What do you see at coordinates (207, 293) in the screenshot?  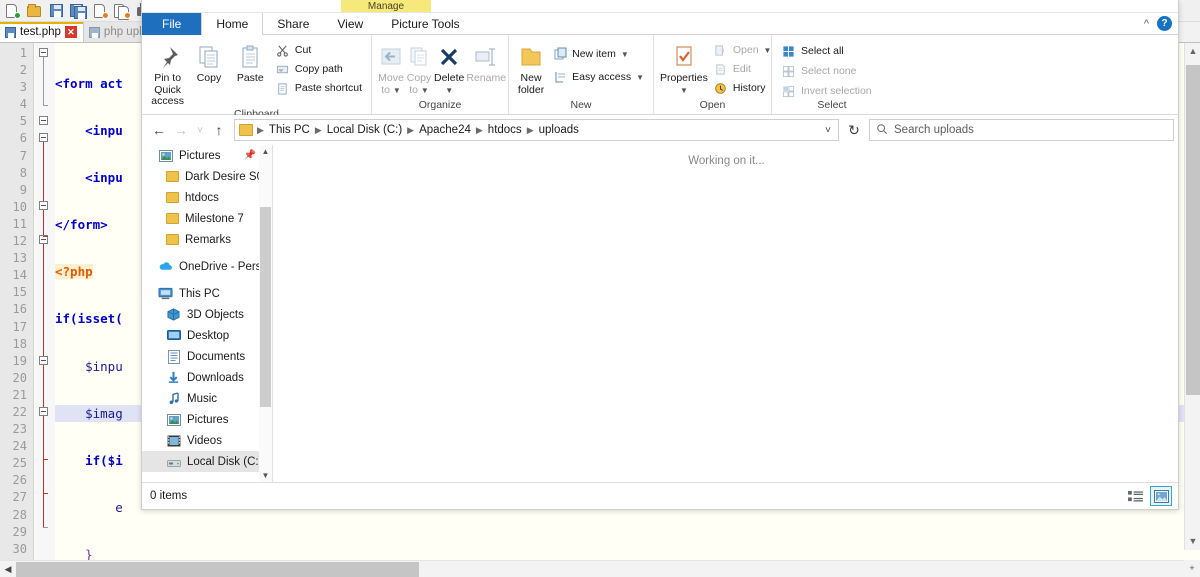 I see `nav-item-this-pc: This PC` at bounding box center [207, 293].